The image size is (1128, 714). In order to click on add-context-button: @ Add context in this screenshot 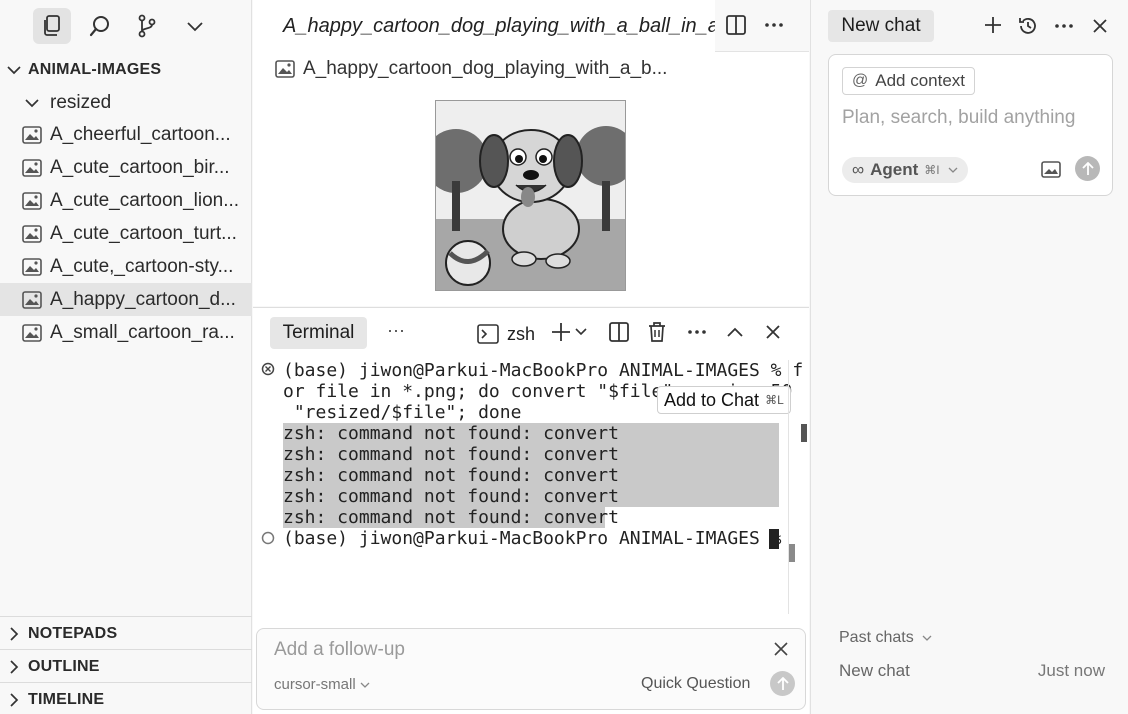, I will do `click(909, 81)`.